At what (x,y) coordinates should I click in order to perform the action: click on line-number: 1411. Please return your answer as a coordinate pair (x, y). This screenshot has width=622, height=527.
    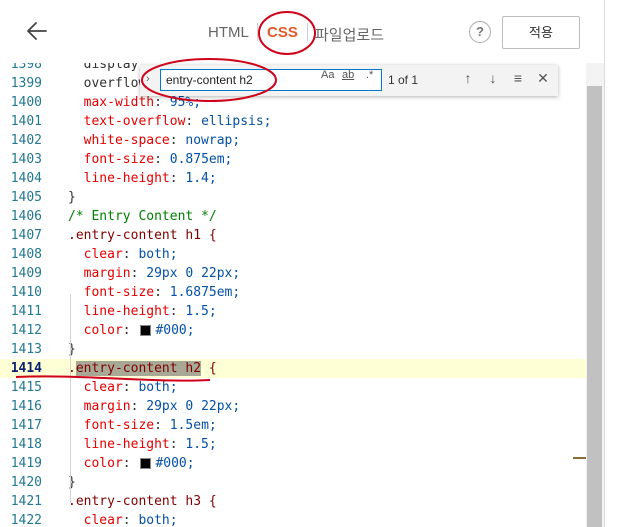
    Looking at the image, I should click on (26, 311).